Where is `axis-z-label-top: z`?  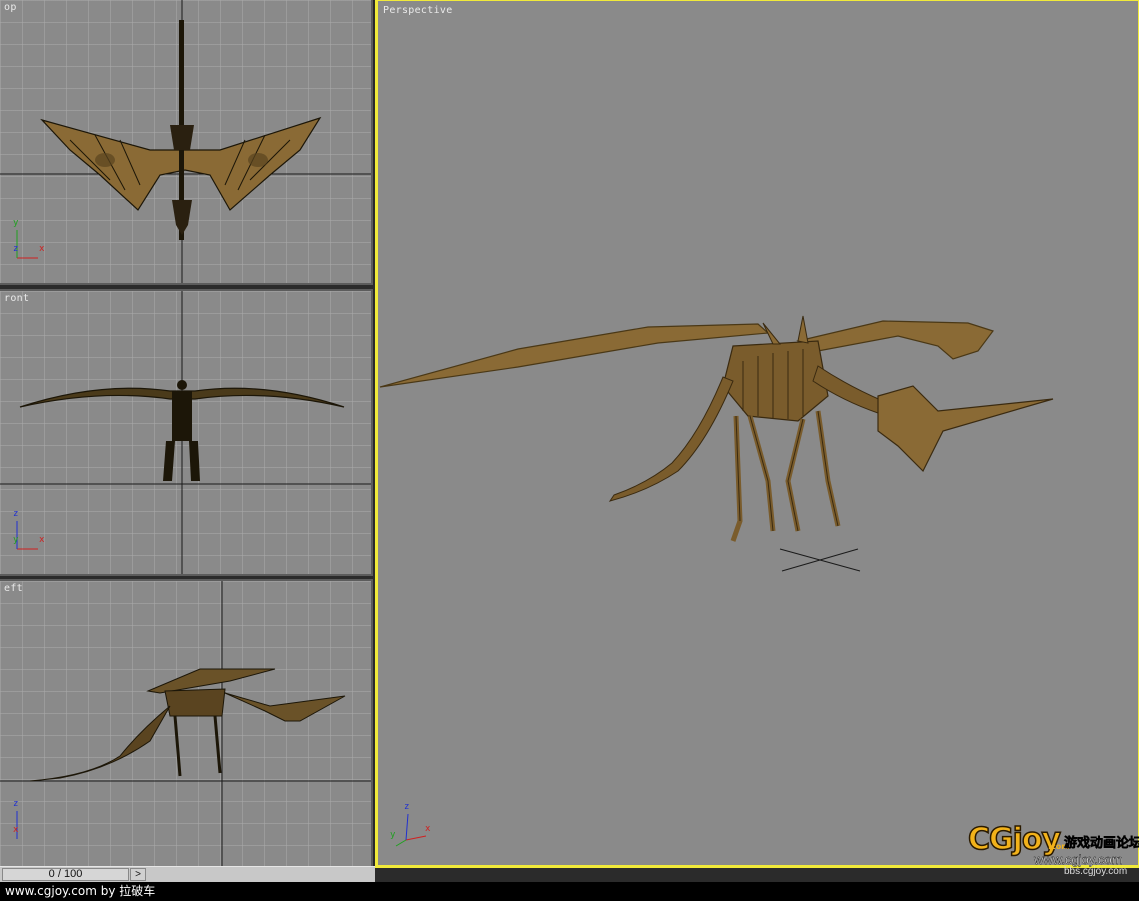
axis-z-label-top: z is located at coordinates (16, 249).